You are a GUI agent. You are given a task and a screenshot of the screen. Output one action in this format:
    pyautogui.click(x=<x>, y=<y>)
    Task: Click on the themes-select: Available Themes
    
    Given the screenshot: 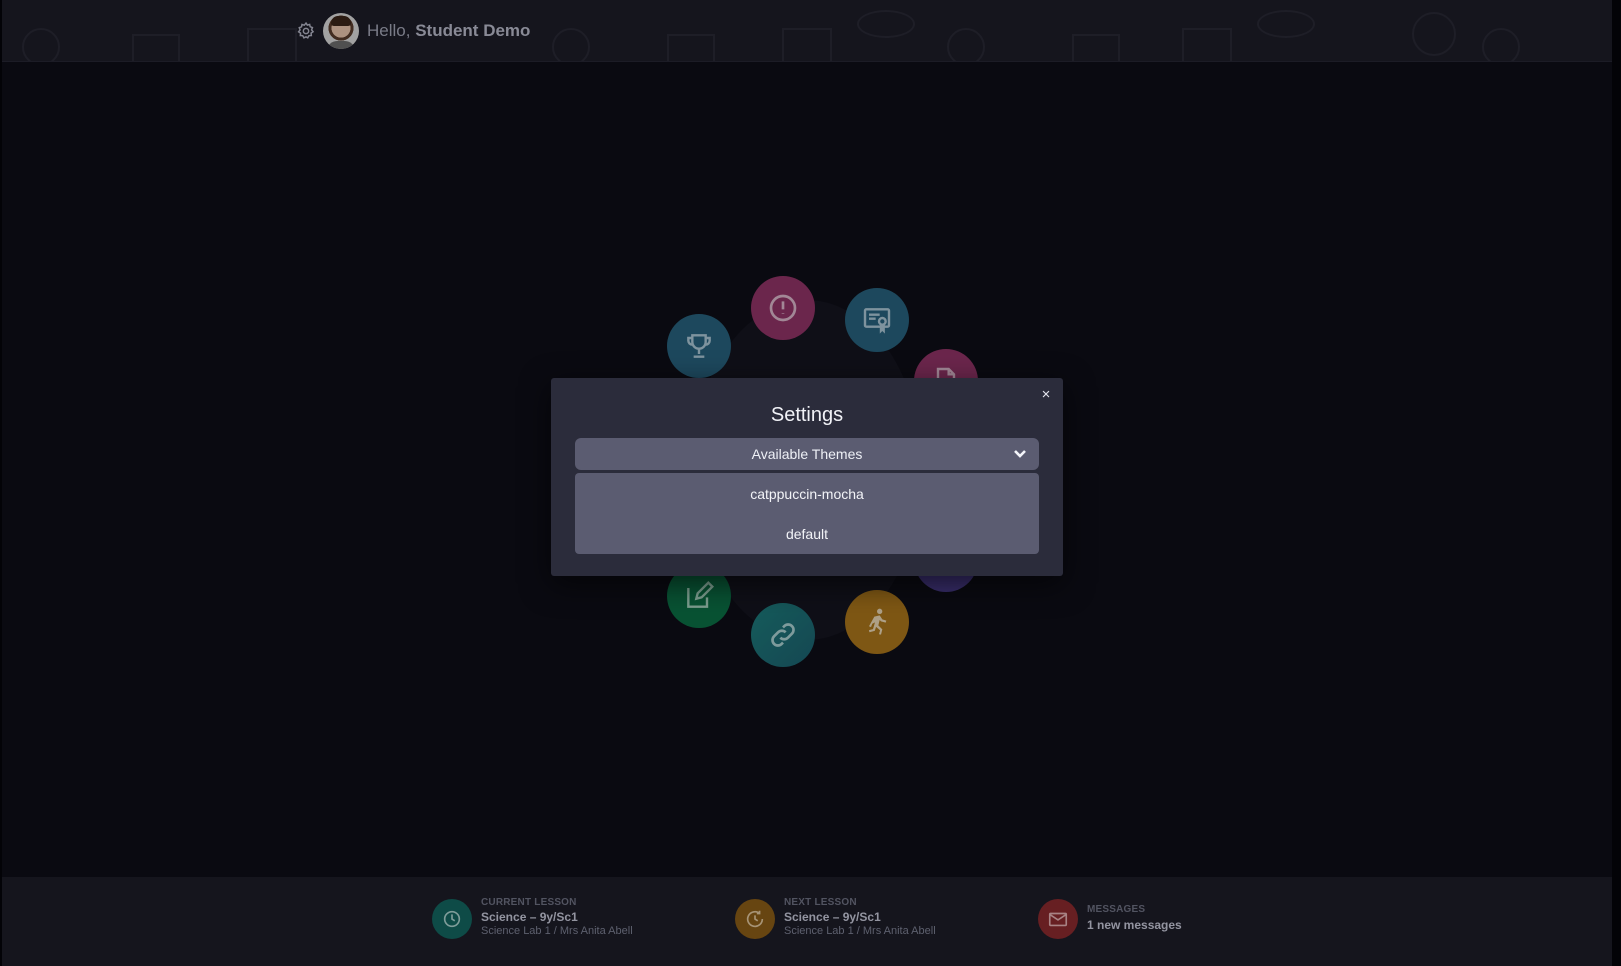 What is the action you would take?
    pyautogui.click(x=807, y=454)
    